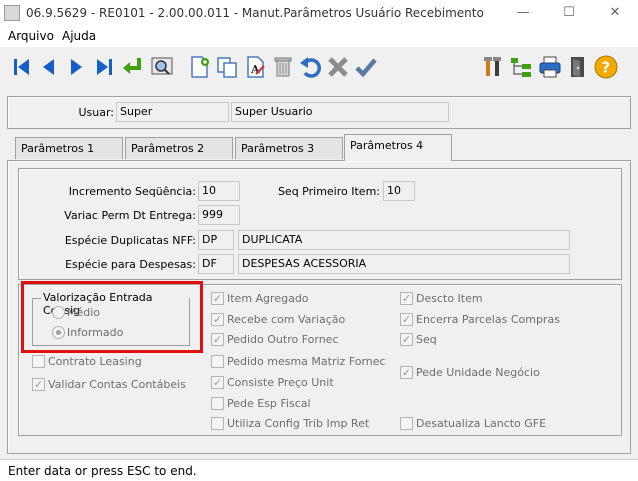 Image resolution: width=638 pixels, height=481 pixels. What do you see at coordinates (298, 423) in the screenshot?
I see `utiliza-config-trib-label: Utiliza Config Trib Imp Ret` at bounding box center [298, 423].